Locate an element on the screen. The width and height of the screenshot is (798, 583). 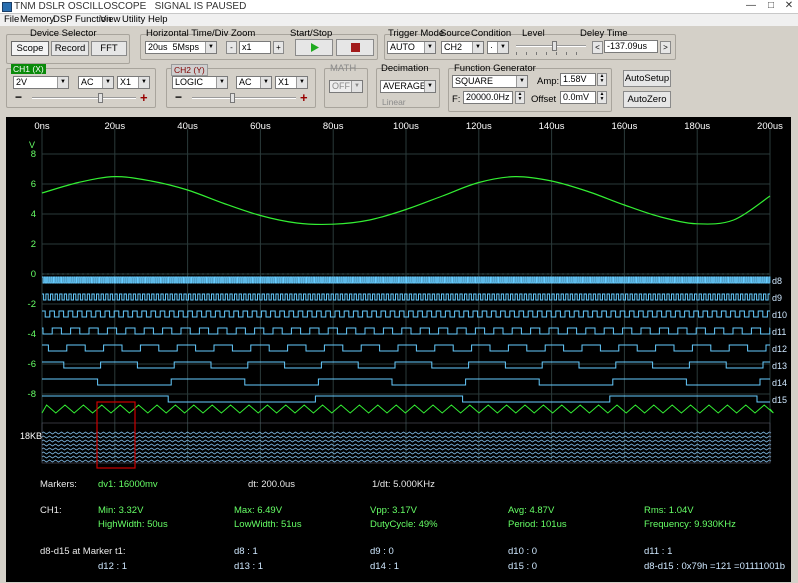
stop-button is located at coordinates (355, 47).